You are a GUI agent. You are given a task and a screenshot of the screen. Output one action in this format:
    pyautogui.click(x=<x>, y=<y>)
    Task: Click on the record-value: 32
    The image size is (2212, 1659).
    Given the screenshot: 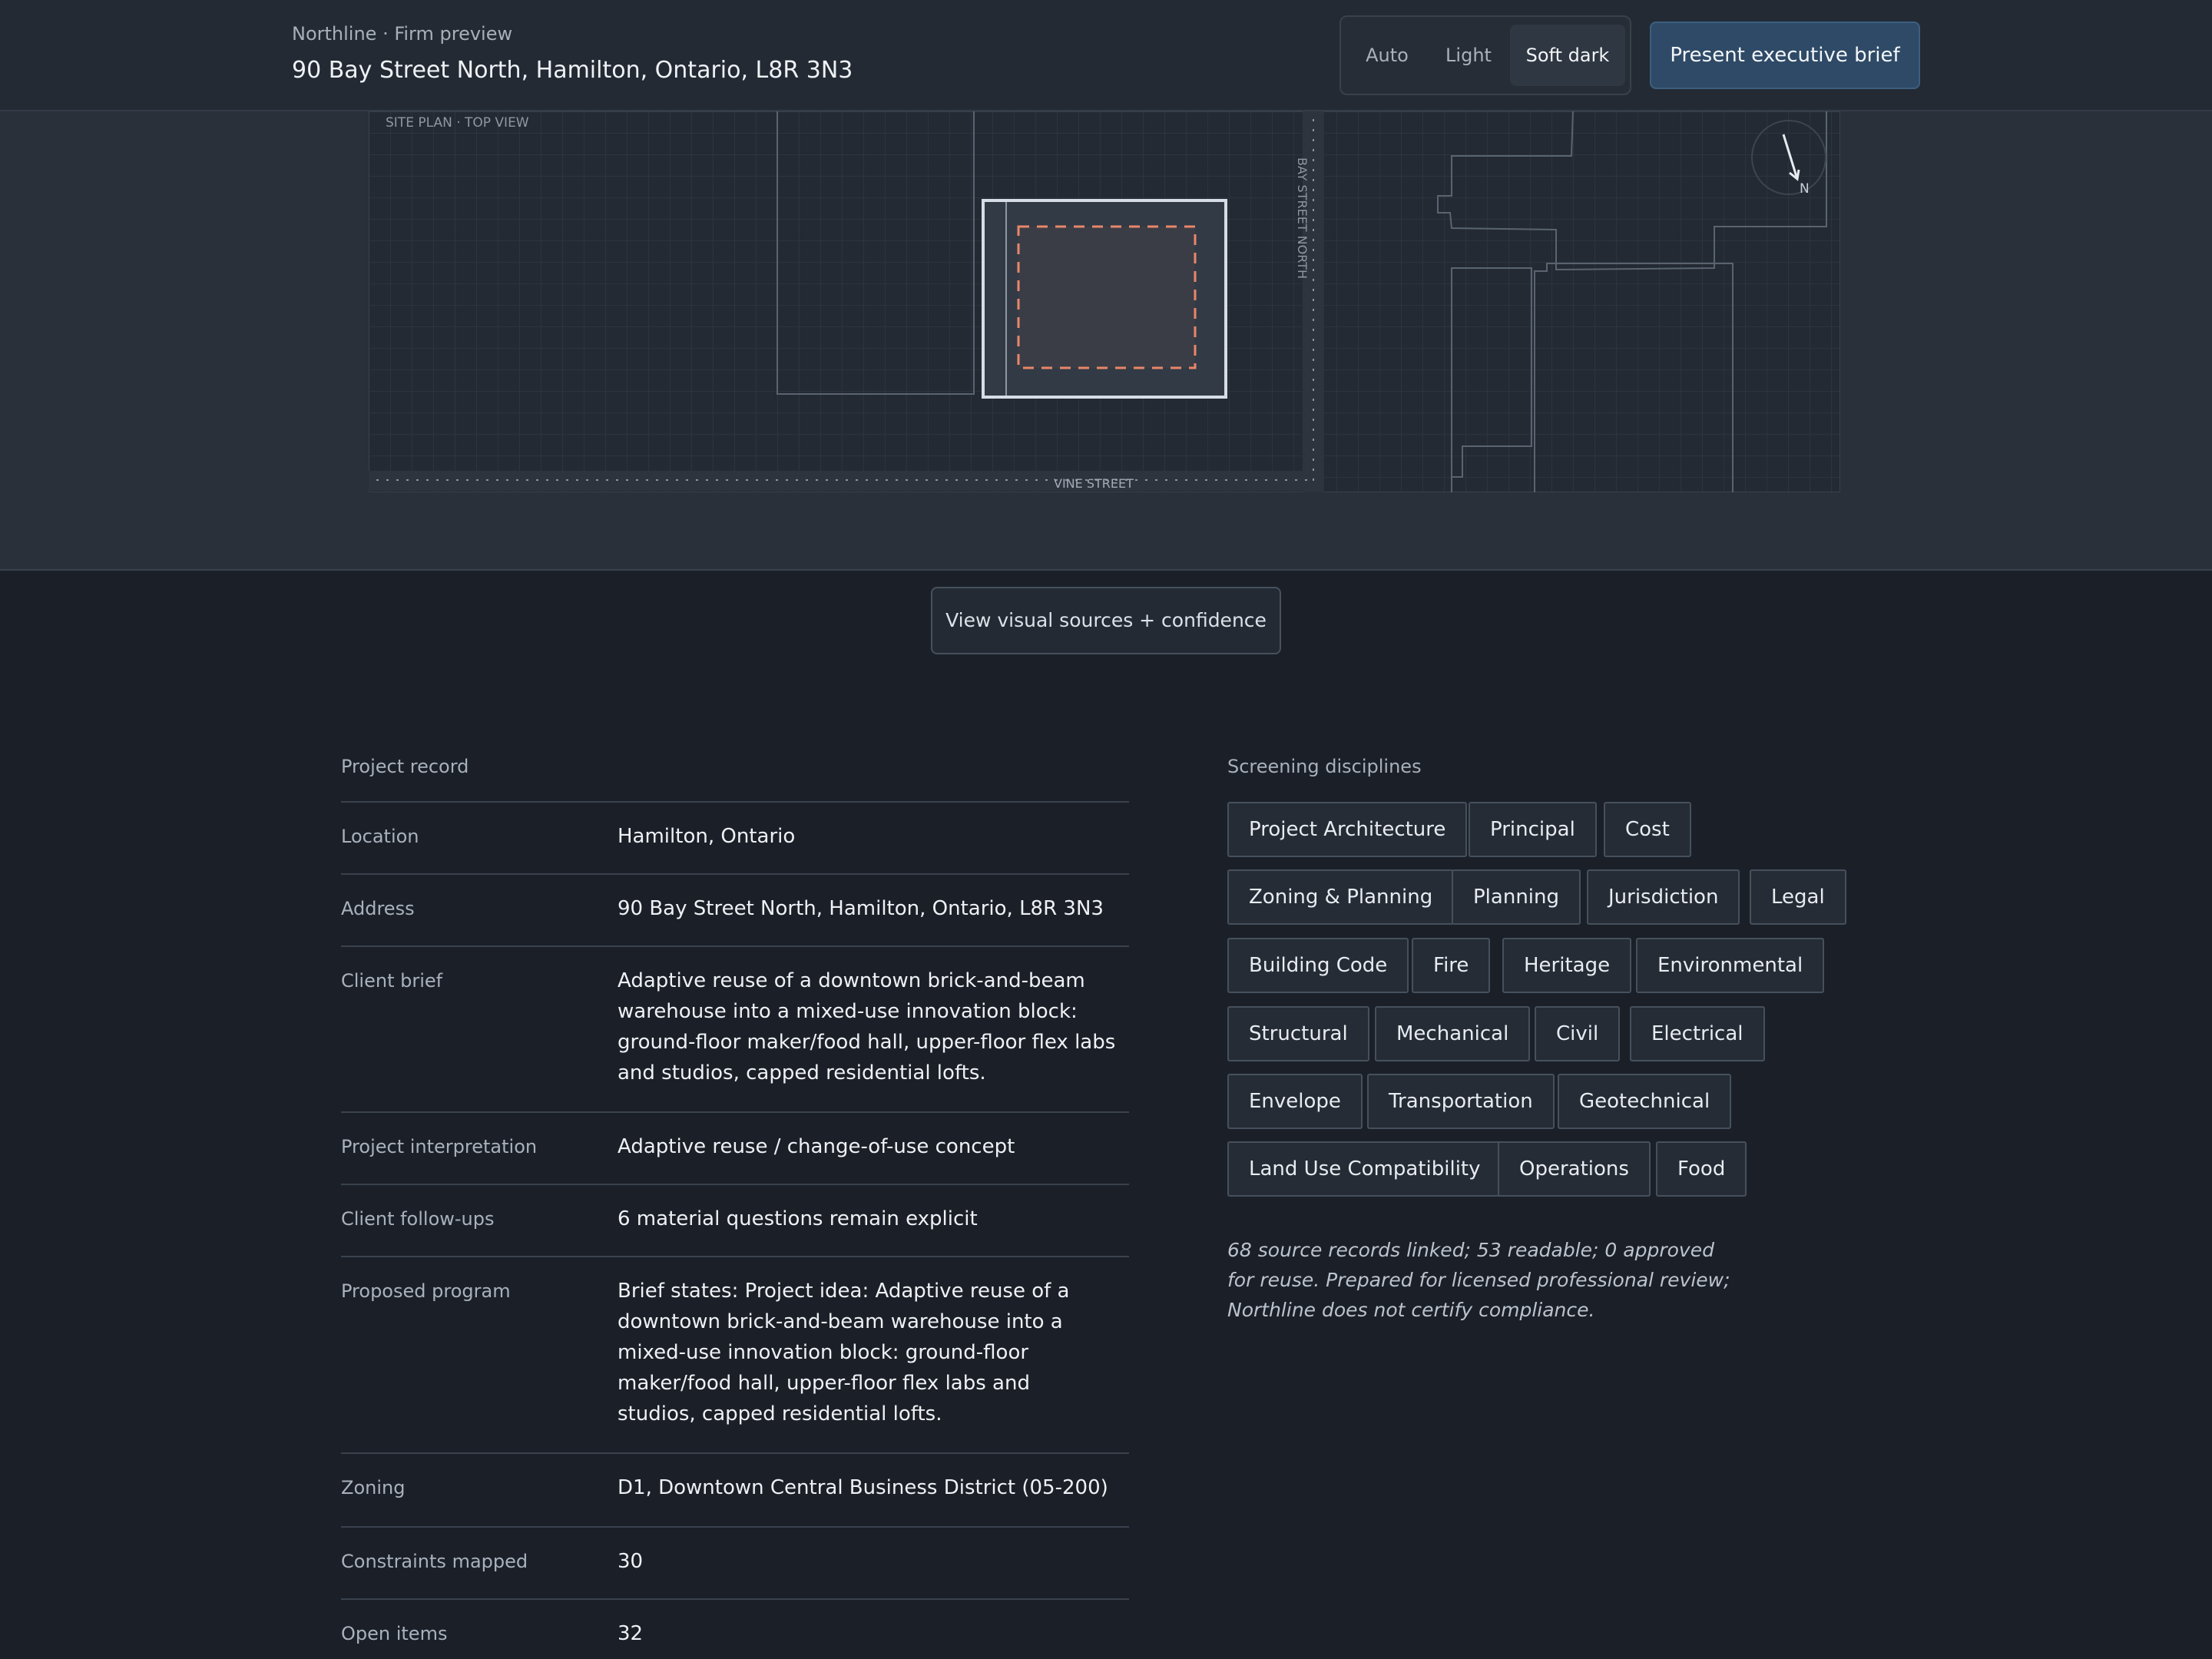 What is the action you would take?
    pyautogui.click(x=631, y=1633)
    